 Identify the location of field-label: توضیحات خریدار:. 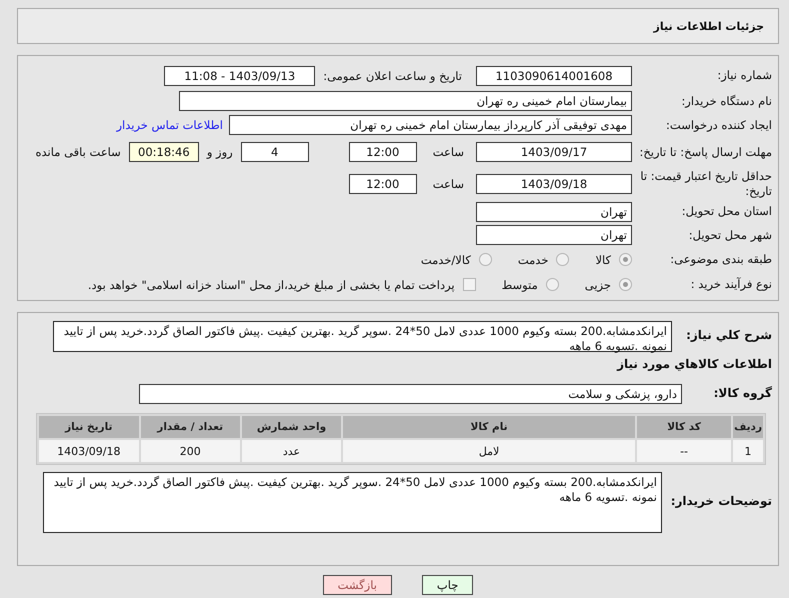
(721, 502).